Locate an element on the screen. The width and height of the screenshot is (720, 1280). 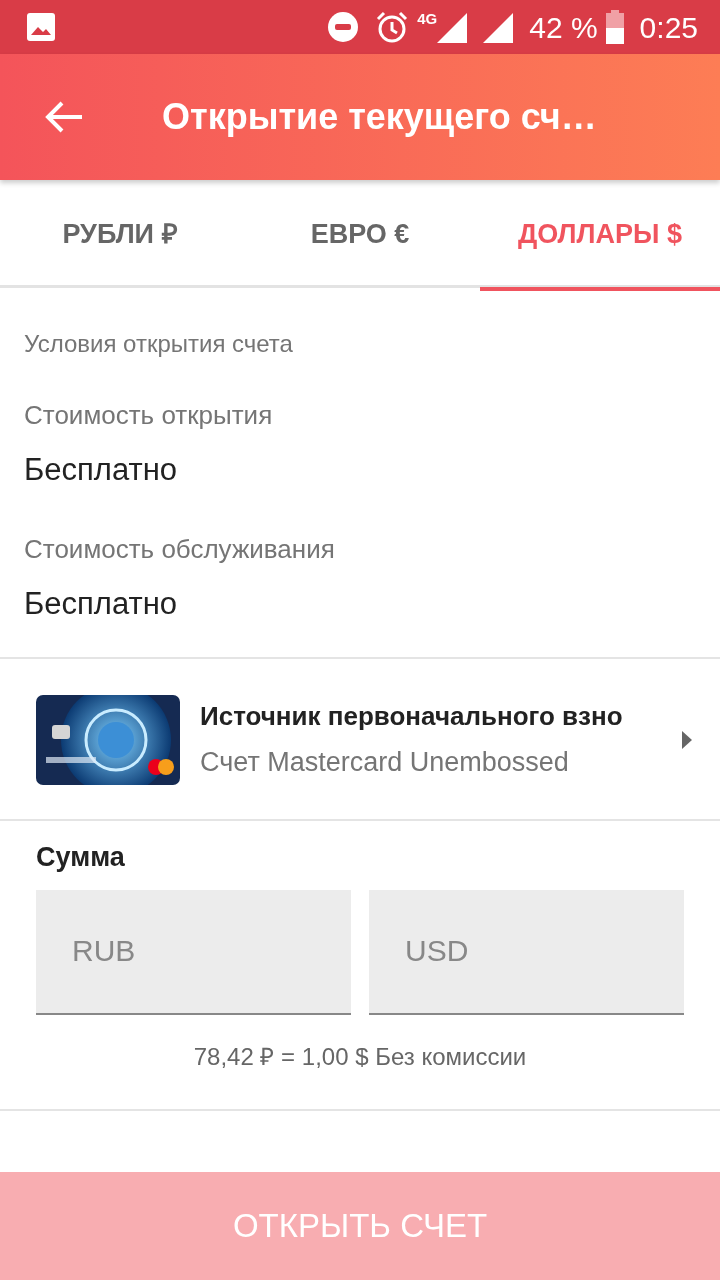
currency-tab: ЕВРО € is located at coordinates (360, 234).